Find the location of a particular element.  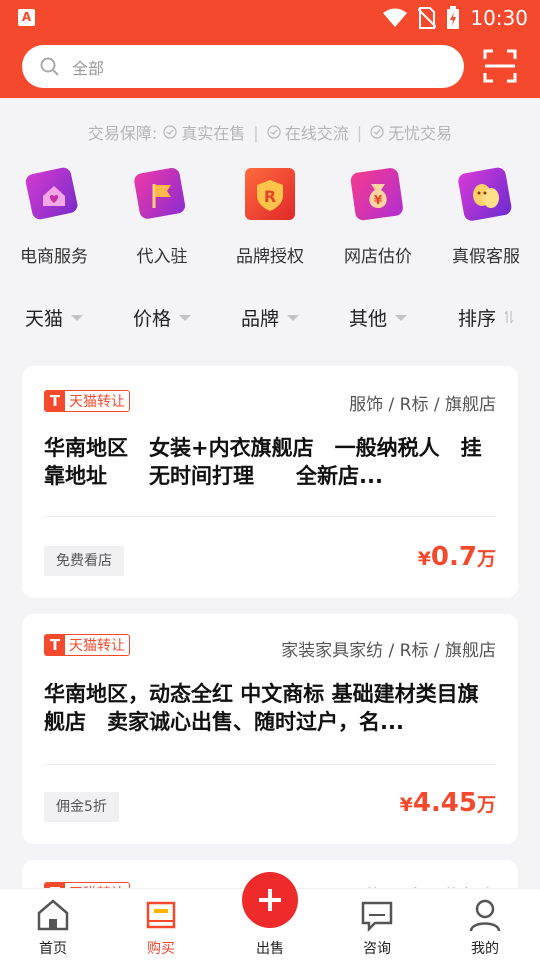

listing-price: ¥4.45万 is located at coordinates (447, 803).